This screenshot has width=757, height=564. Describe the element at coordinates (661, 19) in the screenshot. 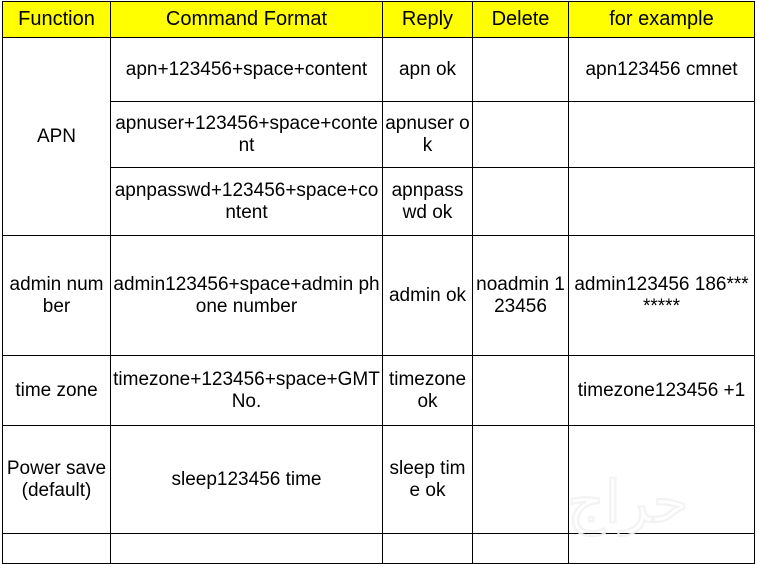

I see `column-header-for-example: for example` at that location.